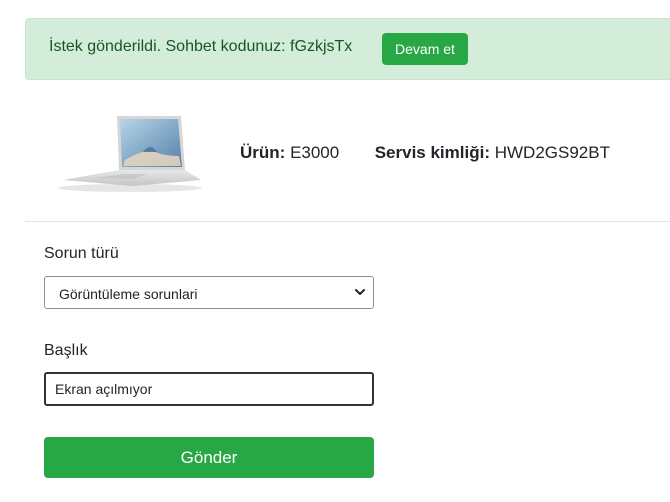  What do you see at coordinates (66, 350) in the screenshot?
I see `title-label: Başlık` at bounding box center [66, 350].